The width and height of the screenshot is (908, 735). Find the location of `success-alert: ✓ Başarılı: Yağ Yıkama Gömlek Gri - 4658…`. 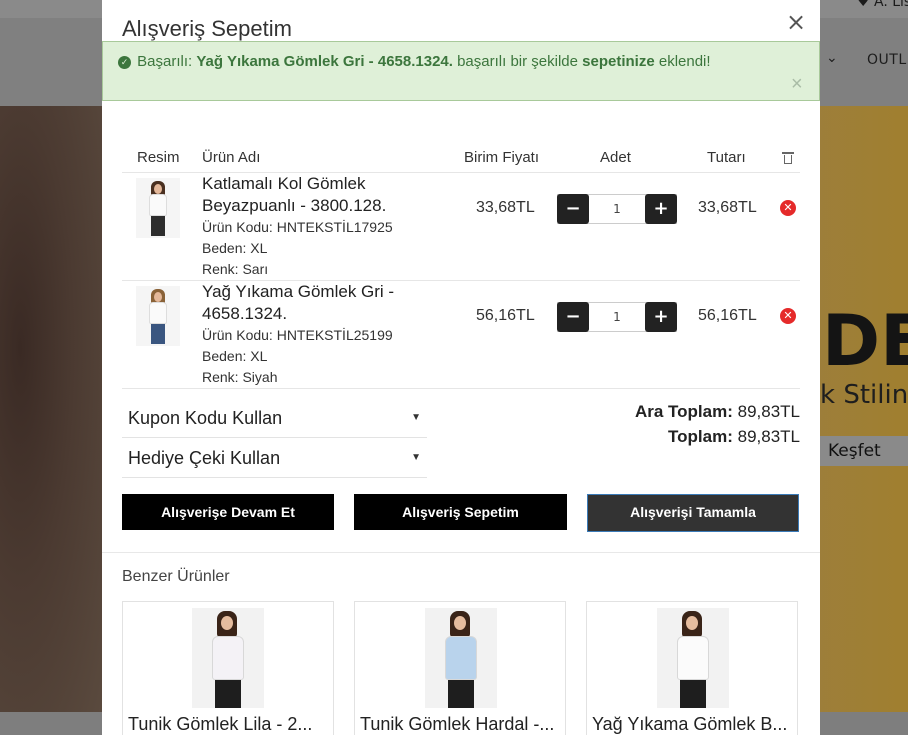

success-alert: ✓ Başarılı: Yağ Yıkama Gömlek Gri - 4658… is located at coordinates (461, 71).